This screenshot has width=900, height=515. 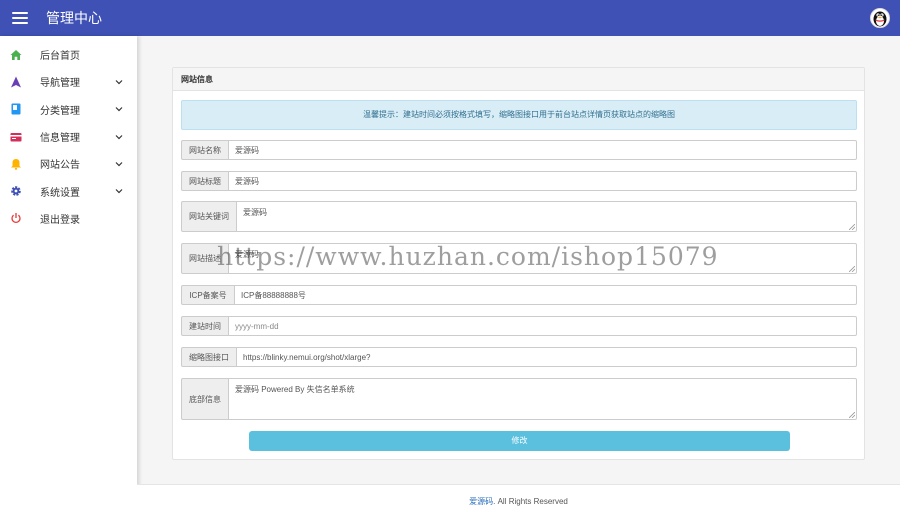 I want to click on power-icon, so click(x=16, y=218).